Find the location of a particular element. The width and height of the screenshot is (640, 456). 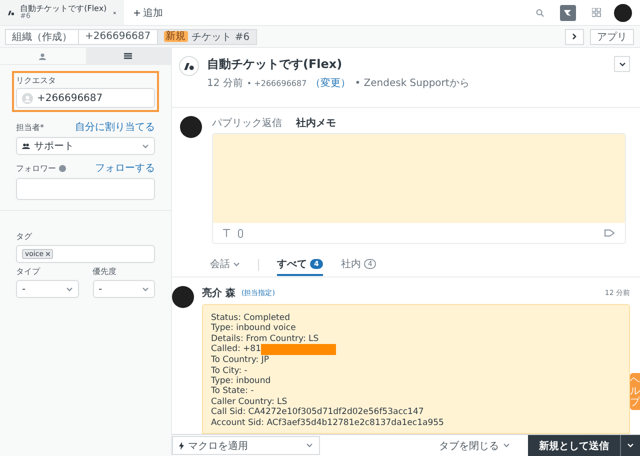

assign-to-me-link: 自分に割り当てる is located at coordinates (115, 127).